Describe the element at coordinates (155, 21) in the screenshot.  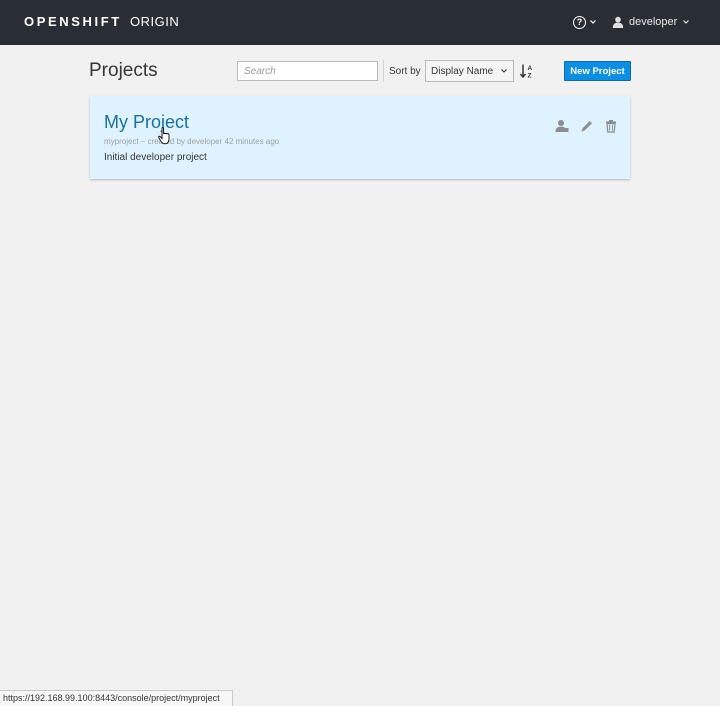
I see `brand-light-text: ORIGIN` at that location.